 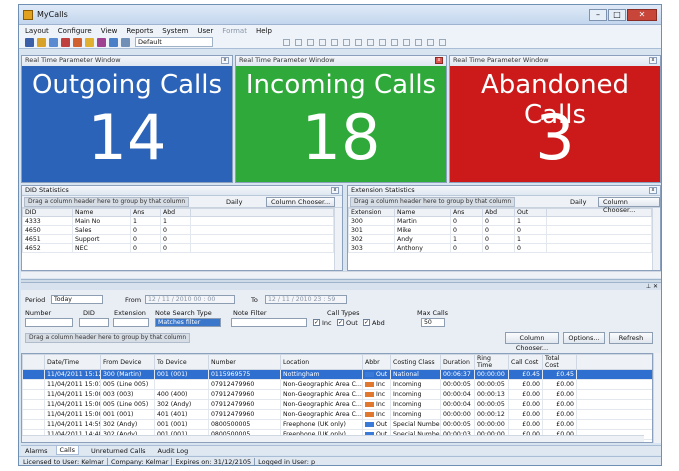 I want to click on cell: Out, so click(x=376, y=424).